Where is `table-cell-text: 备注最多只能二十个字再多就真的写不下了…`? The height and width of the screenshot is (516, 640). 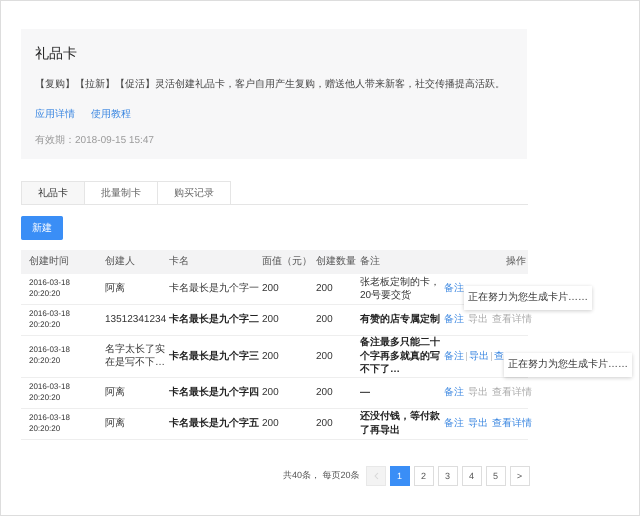
table-cell-text: 备注最多只能二十个字再多就真的写不下了… is located at coordinates (400, 356).